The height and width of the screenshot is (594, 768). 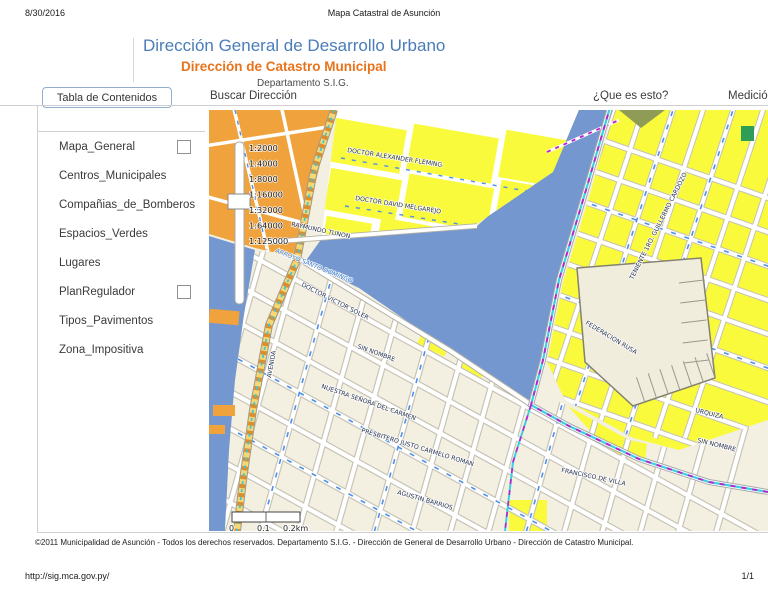 I want to click on content-bottom-line, so click(x=402, y=532).